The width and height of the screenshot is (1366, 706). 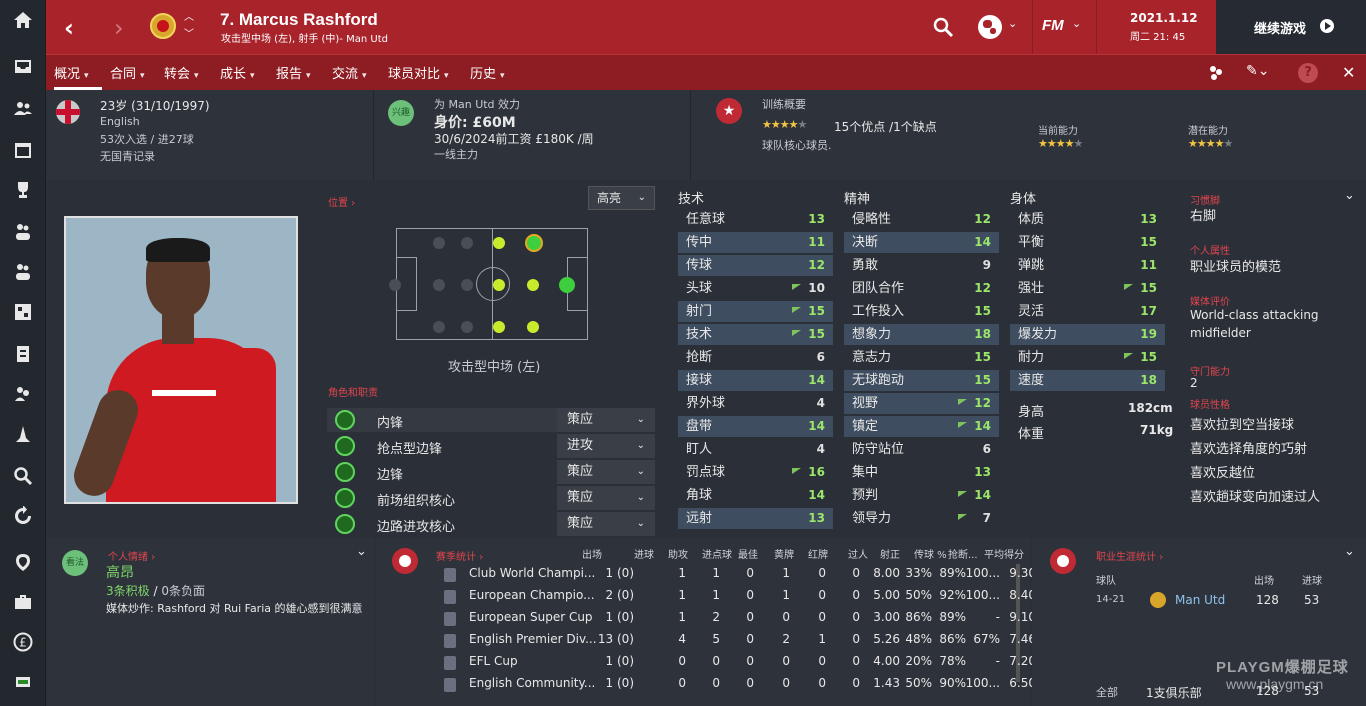 I want to click on height-value: 182cm, so click(x=1150, y=408).